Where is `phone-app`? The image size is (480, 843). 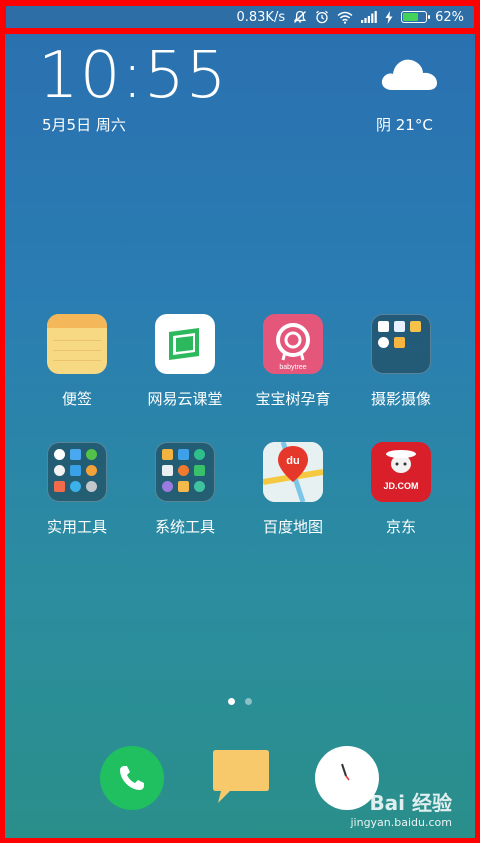
phone-app is located at coordinates (132, 778).